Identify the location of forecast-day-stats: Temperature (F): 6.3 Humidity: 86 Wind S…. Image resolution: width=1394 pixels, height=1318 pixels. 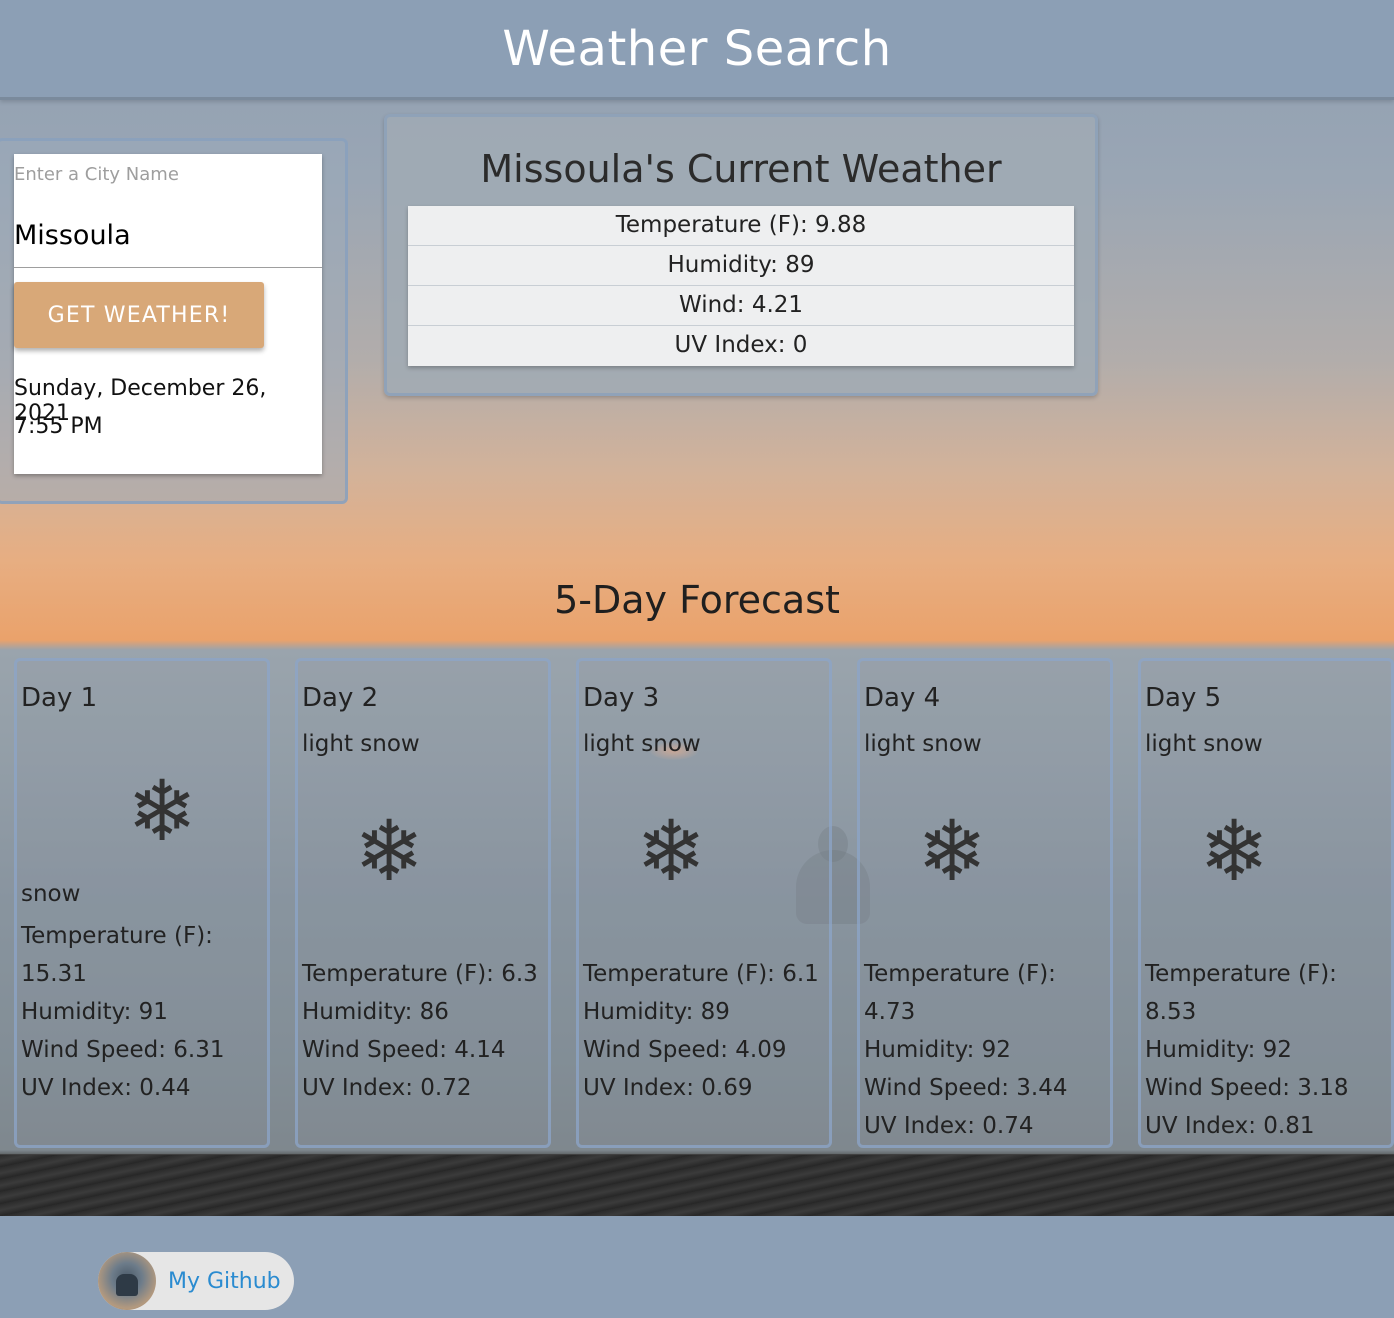
(420, 1031).